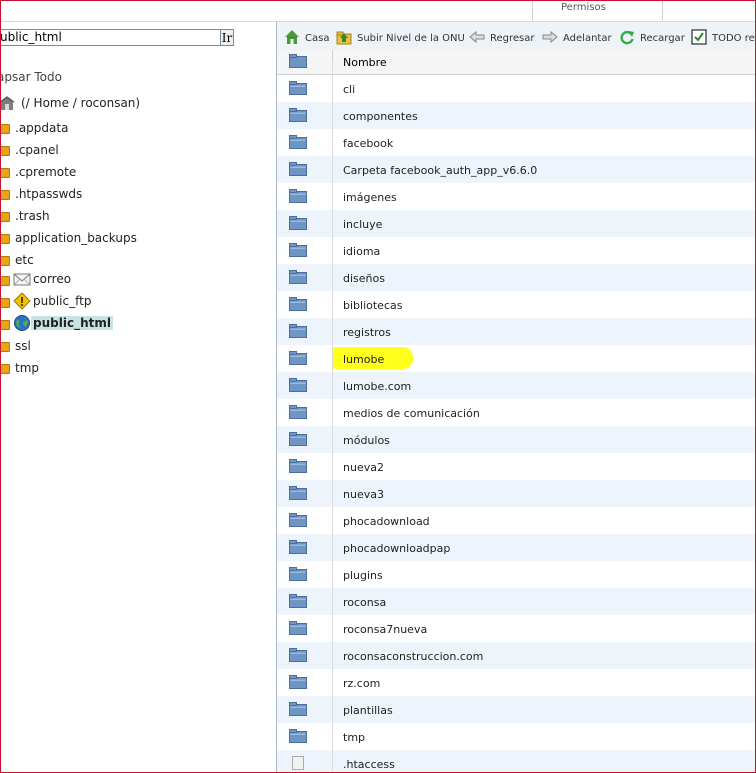 The width and height of the screenshot is (756, 773). I want to click on table-row: rz.com, so click(516, 682).